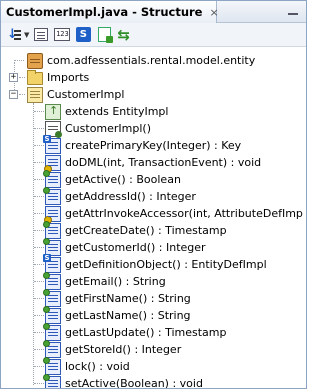 This screenshot has height=389, width=320. Describe the element at coordinates (130, 196) in the screenshot. I see `member-label: getAddressId() : Integer` at that location.